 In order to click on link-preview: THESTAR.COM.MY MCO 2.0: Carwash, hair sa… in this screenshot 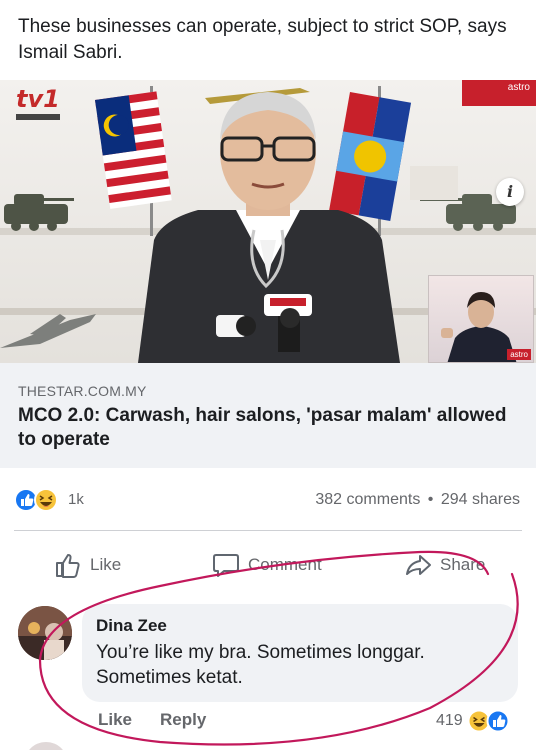, I will do `click(268, 415)`.